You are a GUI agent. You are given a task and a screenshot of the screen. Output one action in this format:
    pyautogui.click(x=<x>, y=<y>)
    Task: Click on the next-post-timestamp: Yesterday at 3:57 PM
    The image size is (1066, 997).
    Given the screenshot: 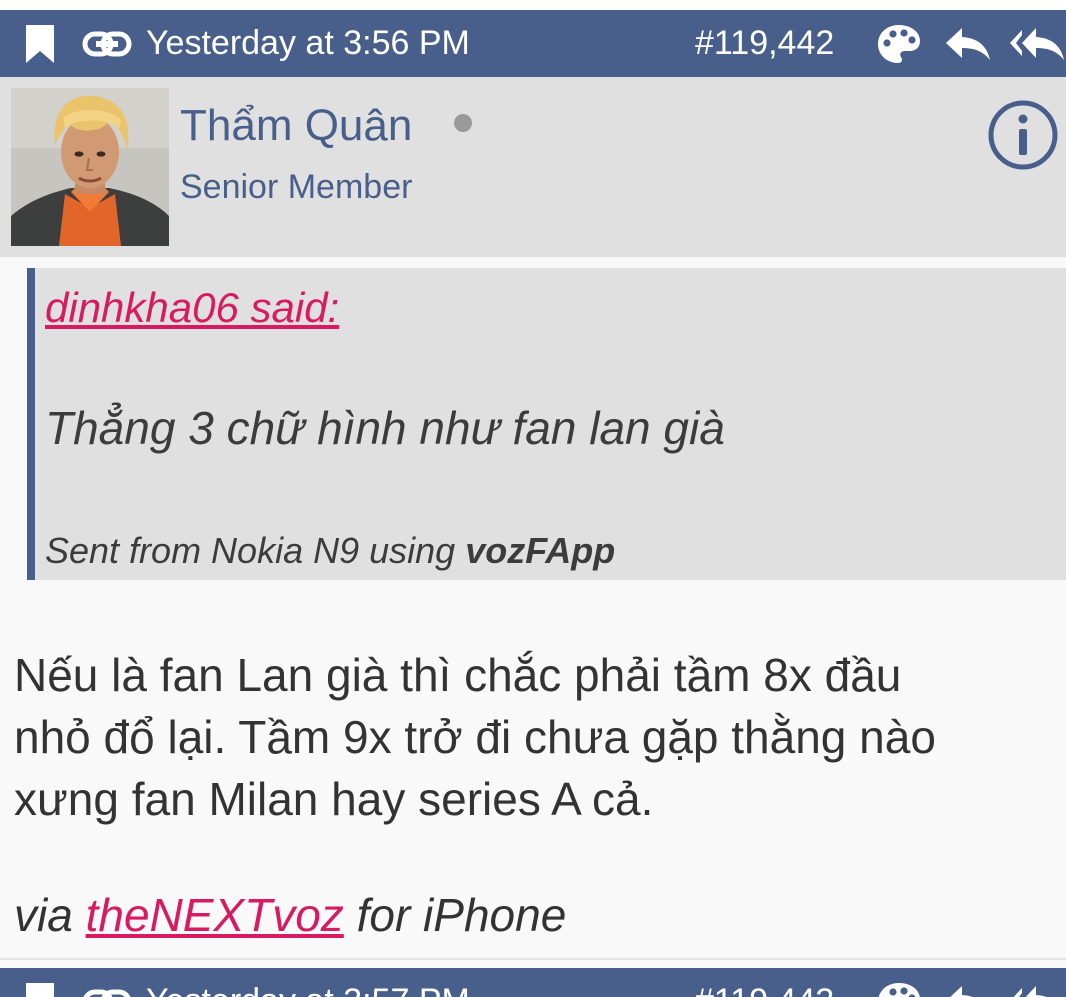 What is the action you would take?
    pyautogui.click(x=308, y=987)
    